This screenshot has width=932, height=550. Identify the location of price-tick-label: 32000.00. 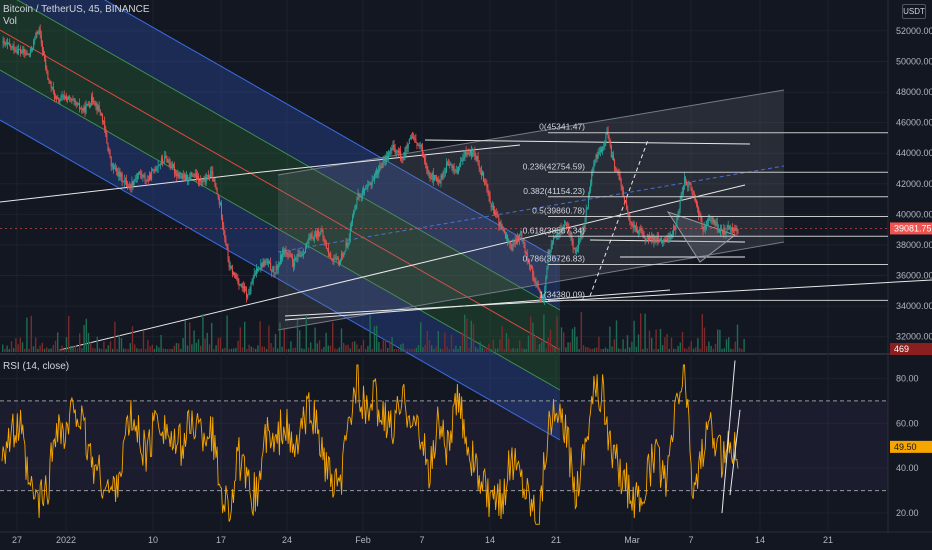
(914, 337).